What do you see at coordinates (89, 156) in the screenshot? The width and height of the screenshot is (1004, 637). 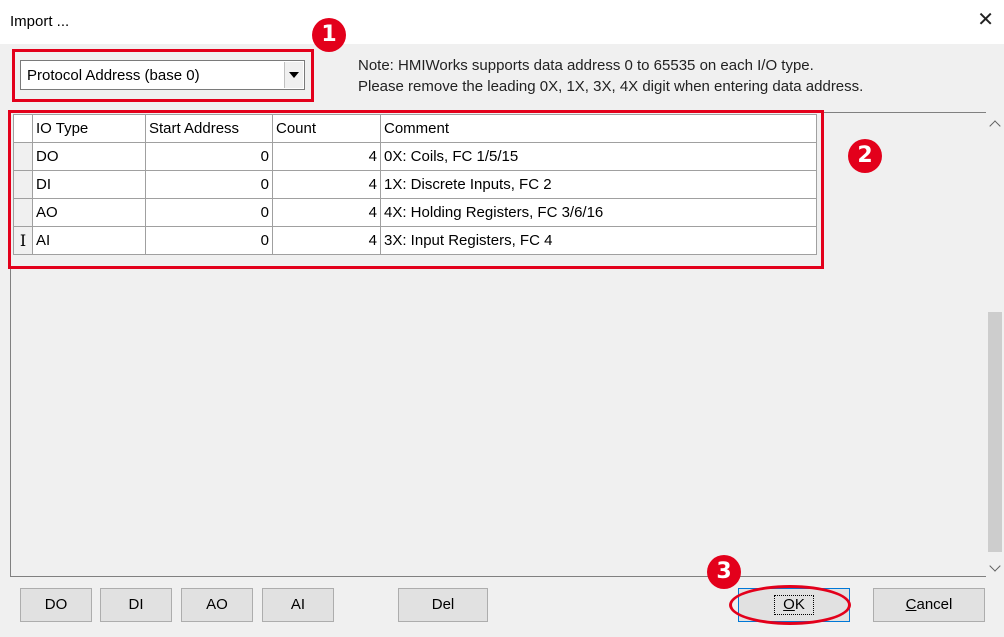 I see `cell-io-type: DO` at bounding box center [89, 156].